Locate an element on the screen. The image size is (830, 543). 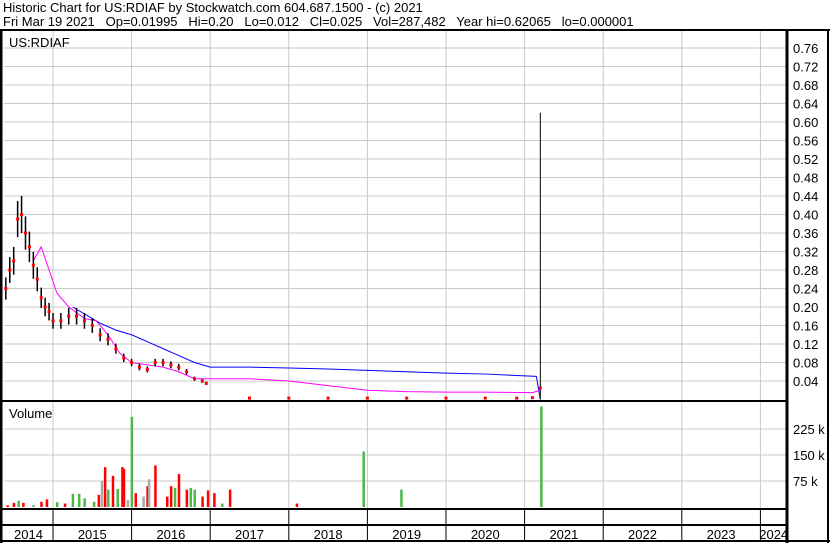
year-label: 2017 is located at coordinates (249, 534).